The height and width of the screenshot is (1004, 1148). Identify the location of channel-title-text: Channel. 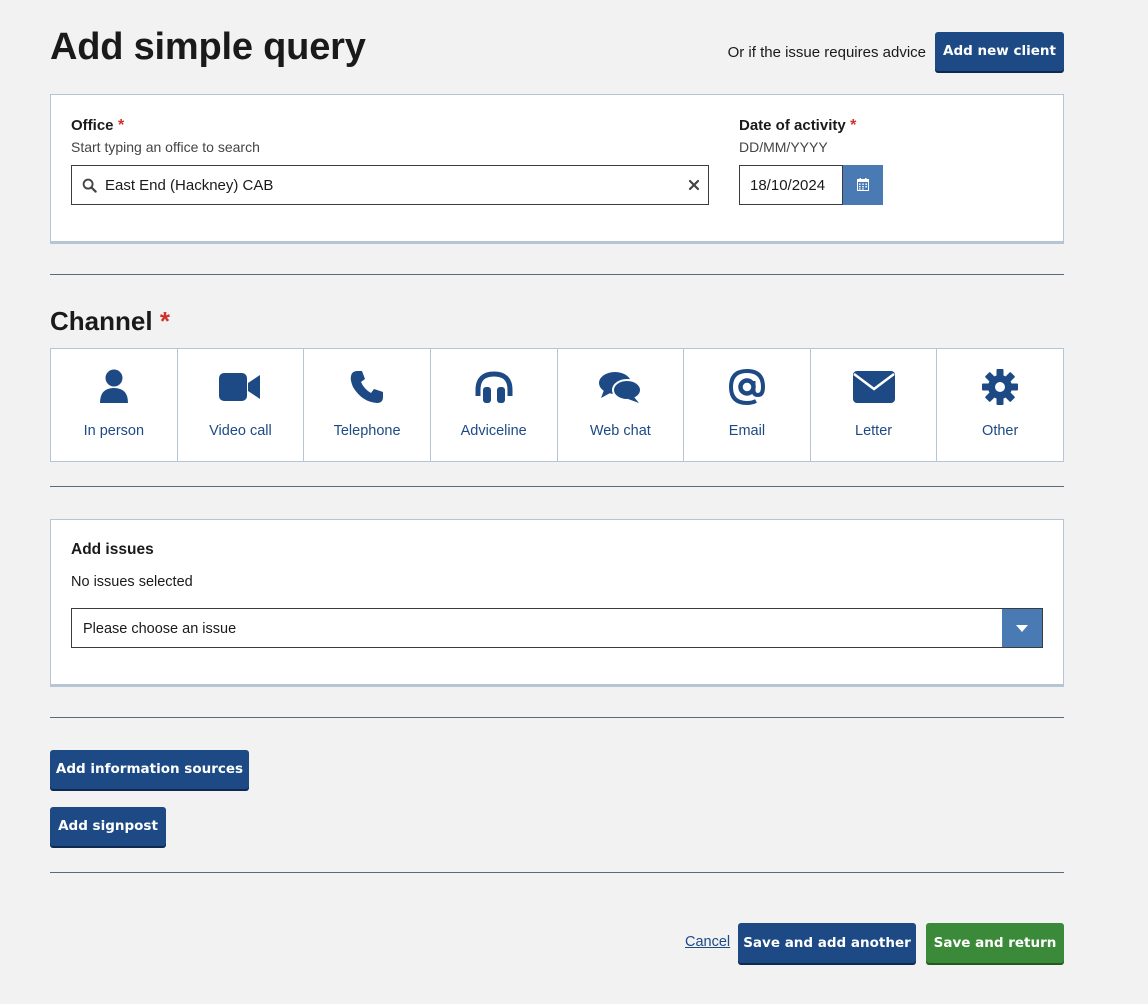
(101, 321).